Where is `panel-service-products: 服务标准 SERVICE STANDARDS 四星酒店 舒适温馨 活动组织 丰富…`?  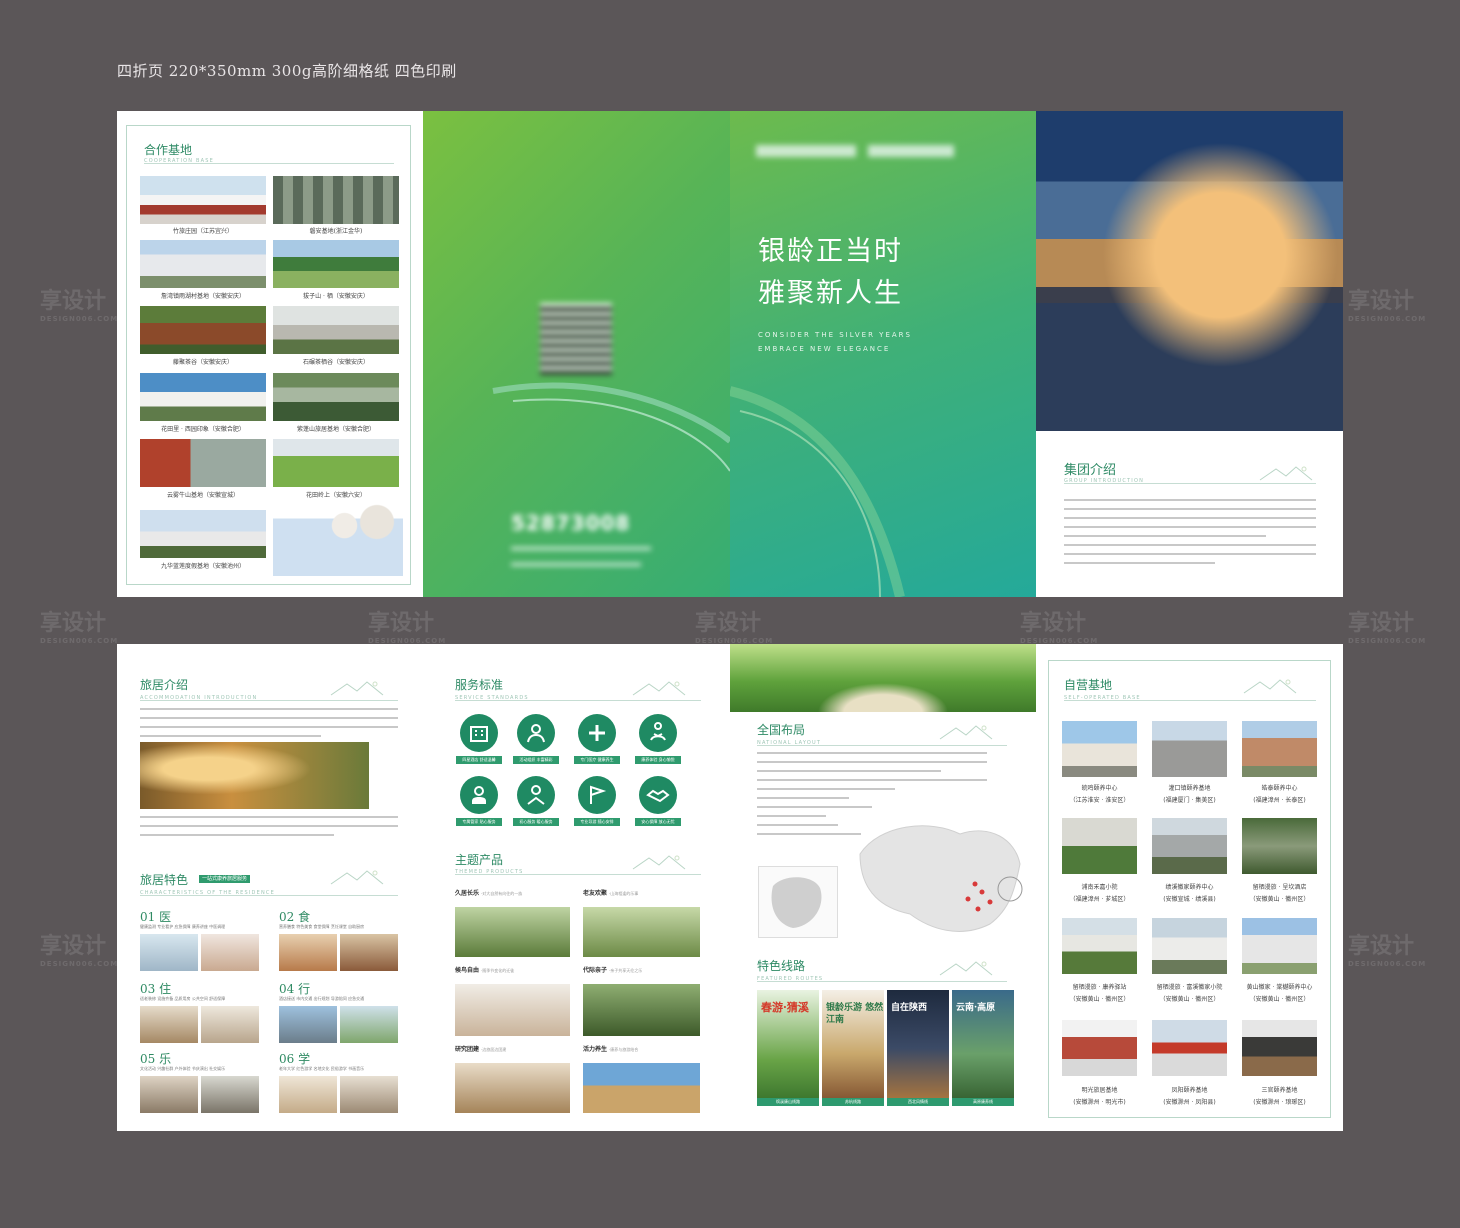 panel-service-products: 服务标准 SERVICE STANDARDS 四星酒店 舒适温馨 活动组织 丰富… is located at coordinates (576, 887).